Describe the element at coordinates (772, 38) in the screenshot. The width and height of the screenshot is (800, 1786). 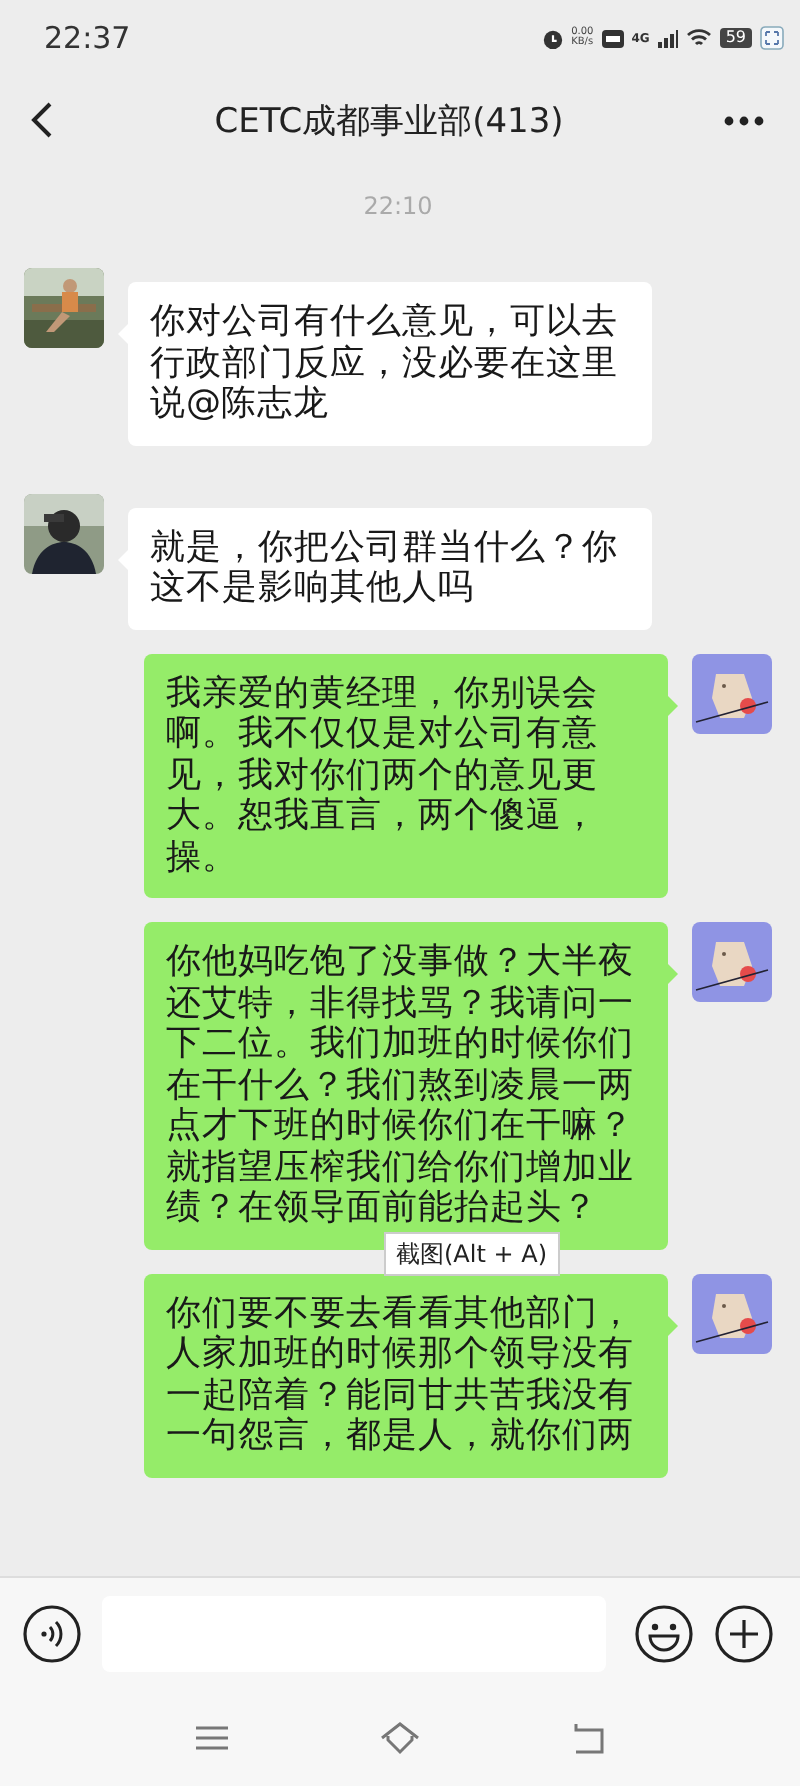
I see `screenshot-icon` at that location.